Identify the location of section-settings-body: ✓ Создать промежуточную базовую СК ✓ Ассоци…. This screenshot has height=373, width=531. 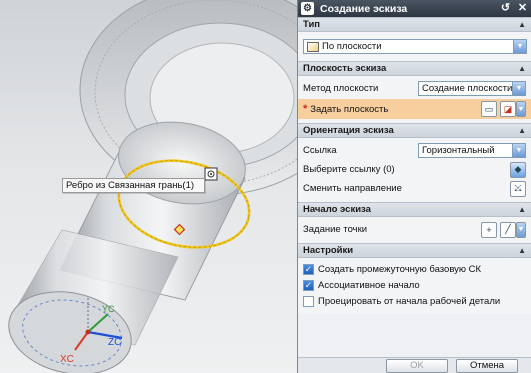
(414, 285).